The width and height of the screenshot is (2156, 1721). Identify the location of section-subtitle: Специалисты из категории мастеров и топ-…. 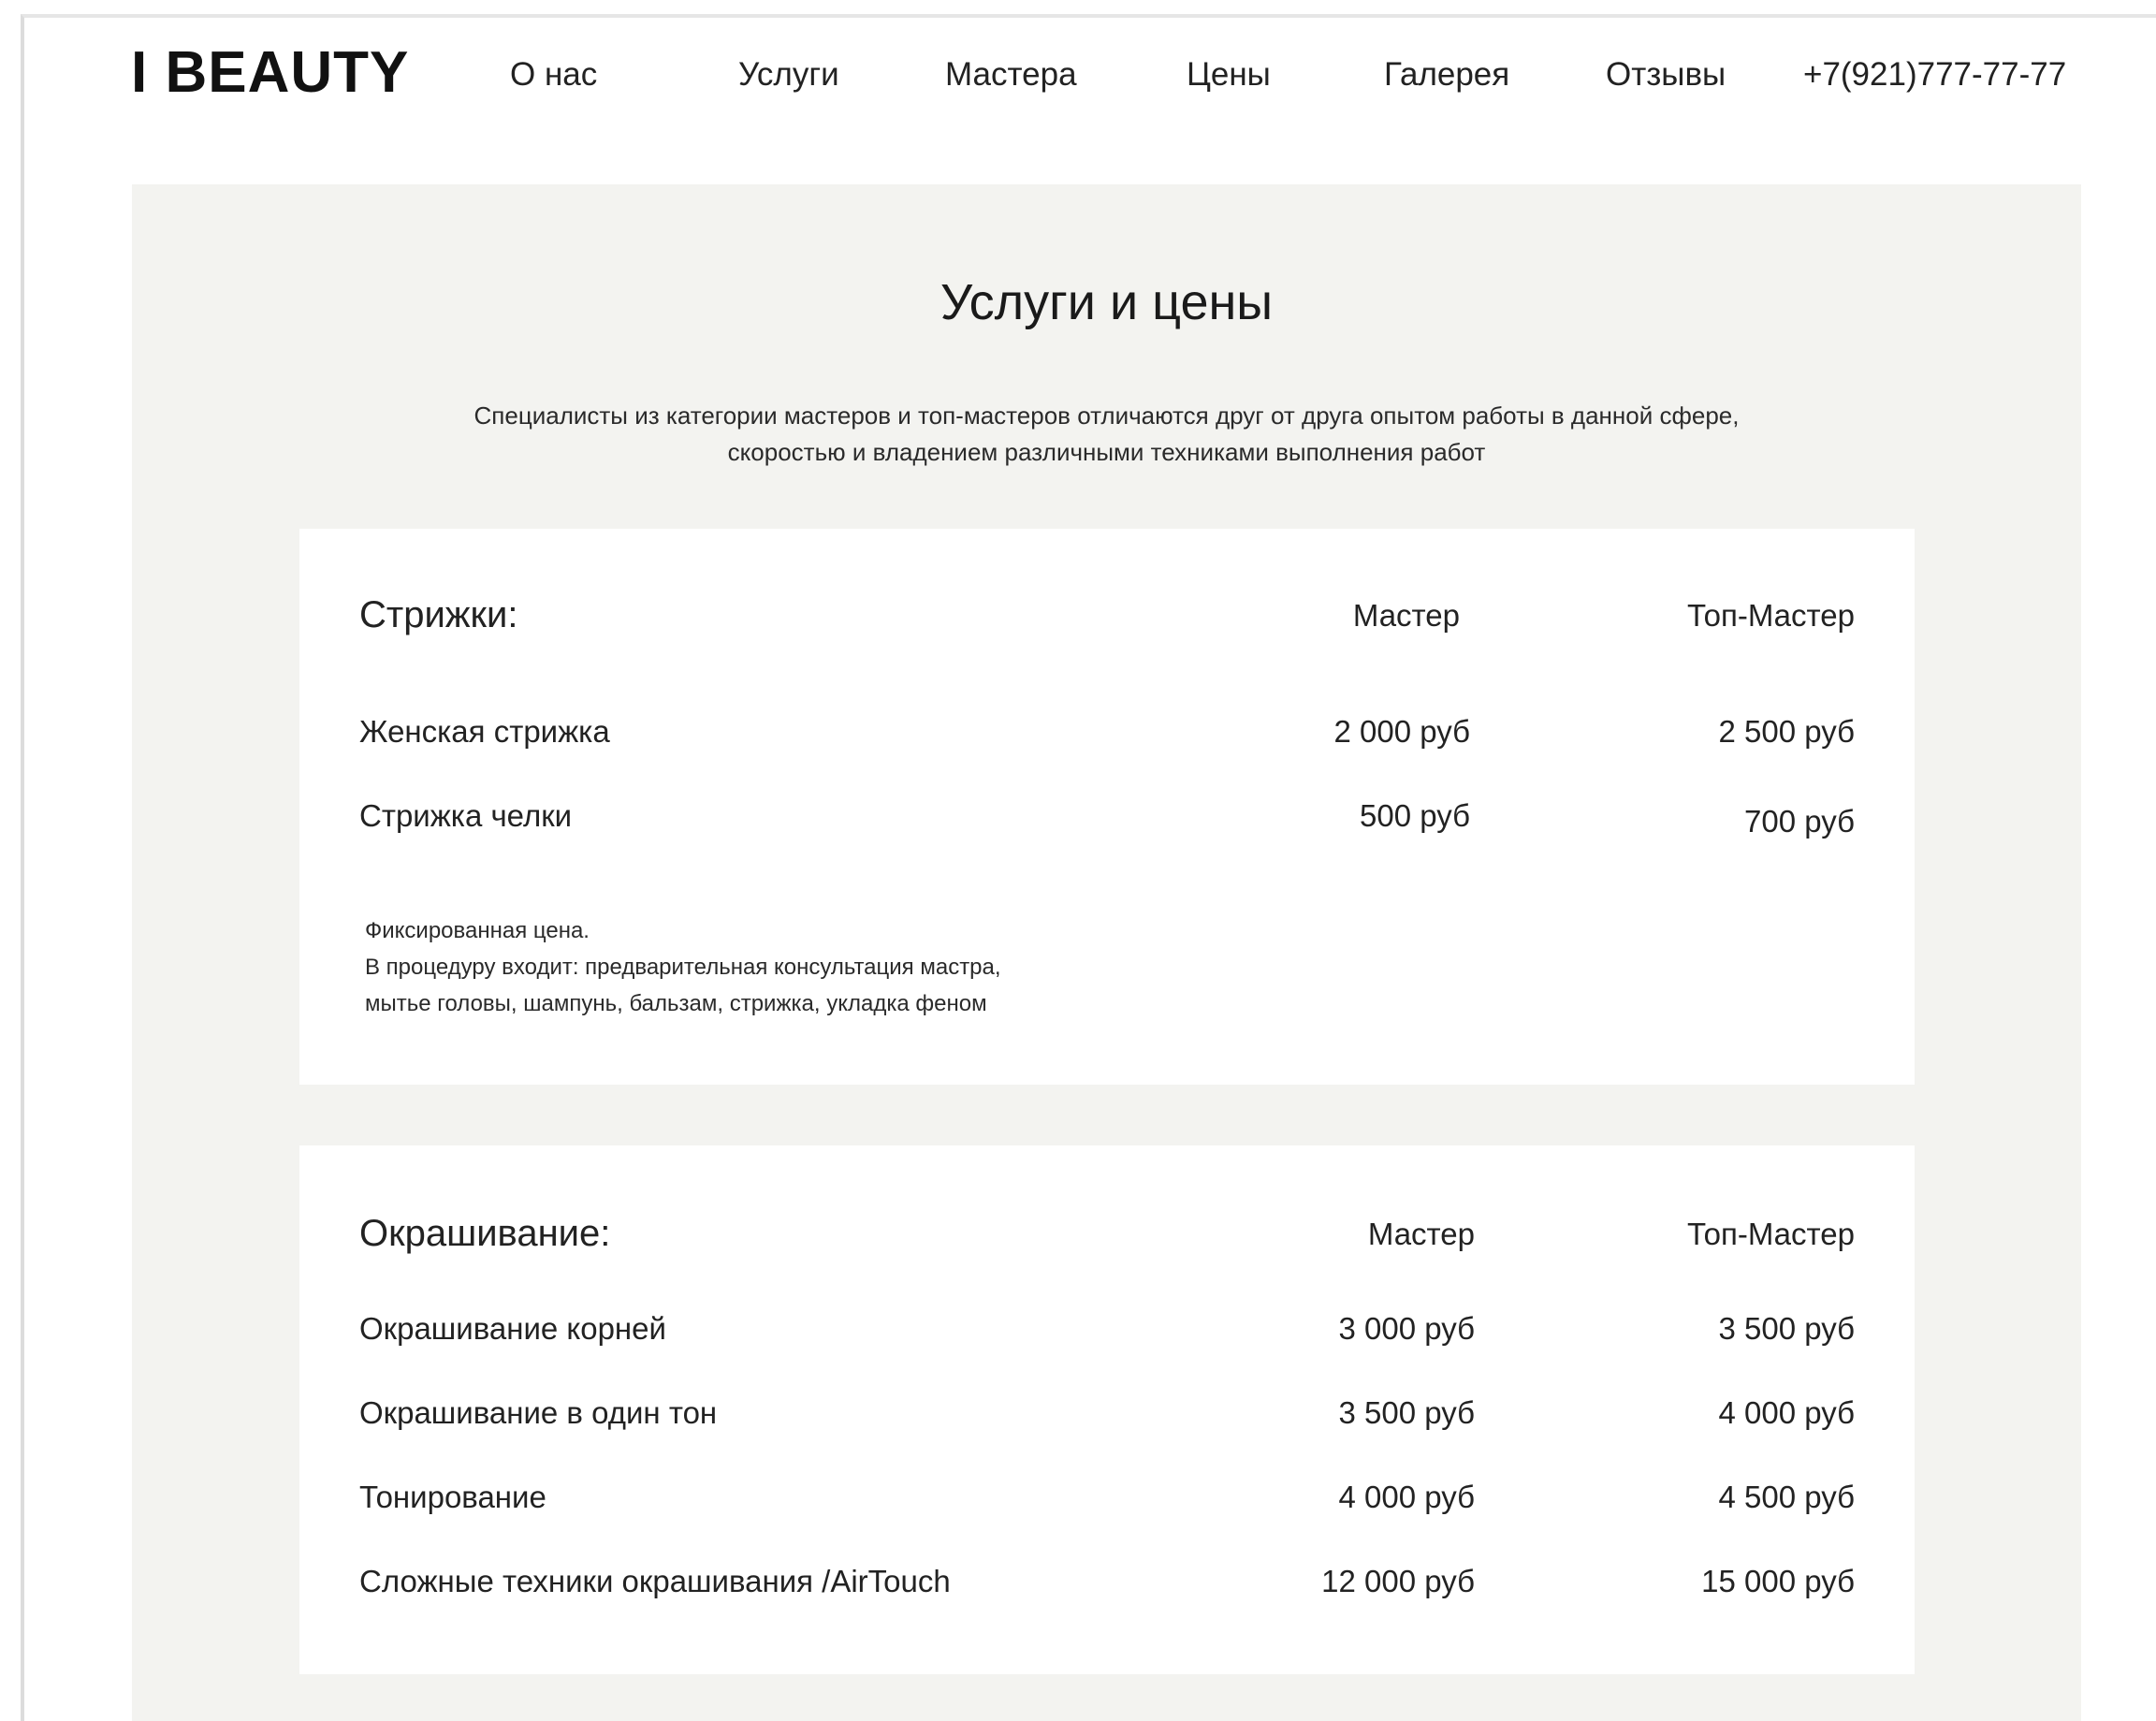
(1106, 434).